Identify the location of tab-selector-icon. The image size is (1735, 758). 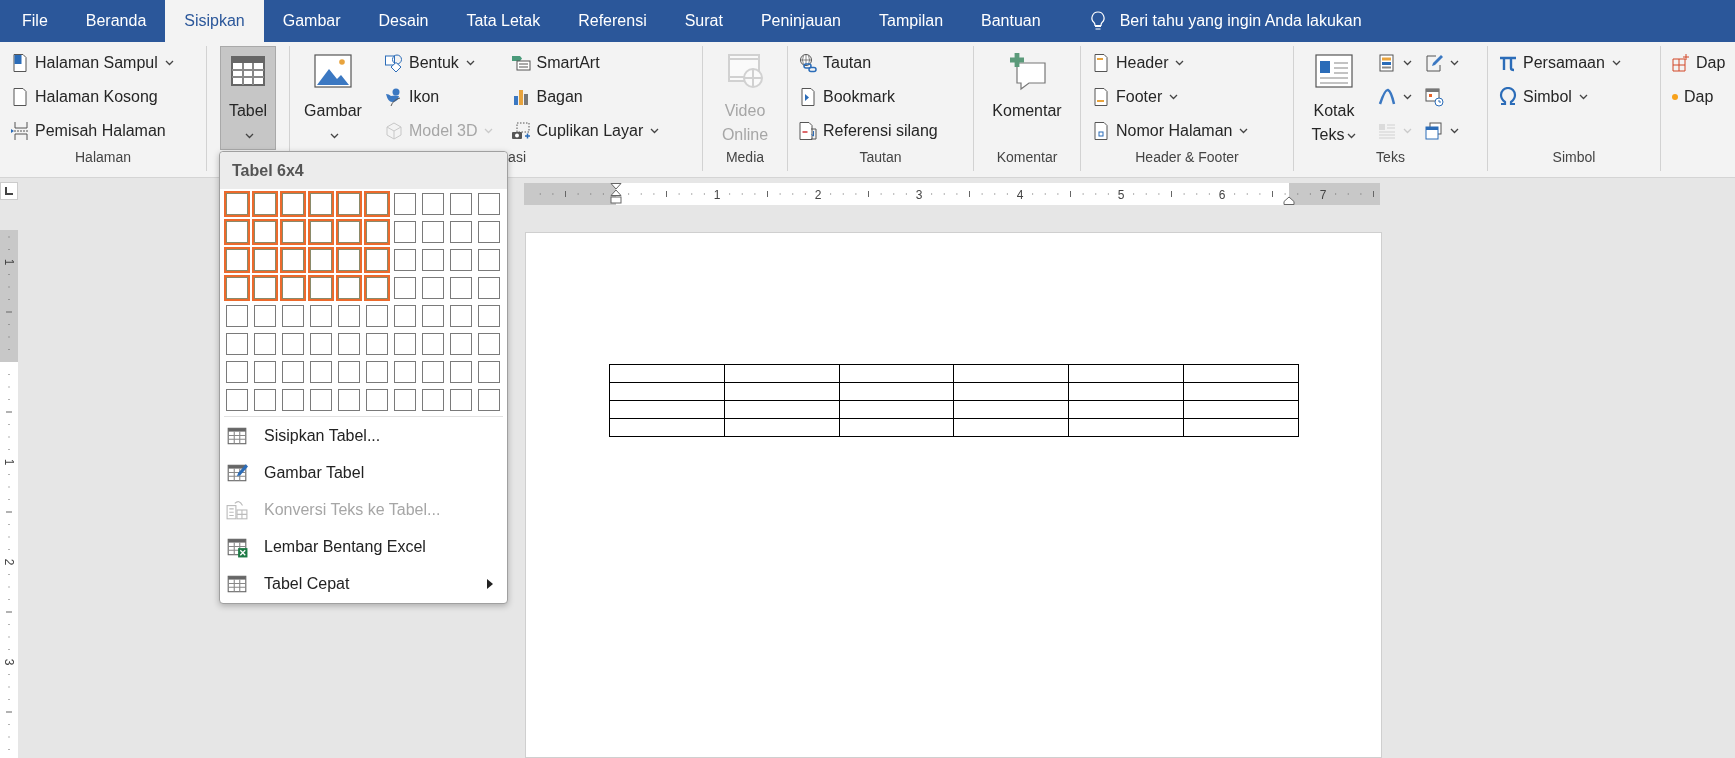
(9, 191).